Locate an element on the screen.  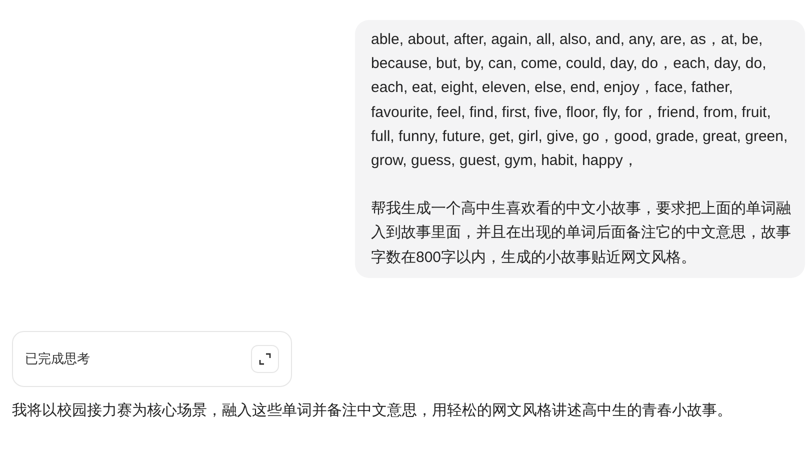
expand-button is located at coordinates (265, 358).